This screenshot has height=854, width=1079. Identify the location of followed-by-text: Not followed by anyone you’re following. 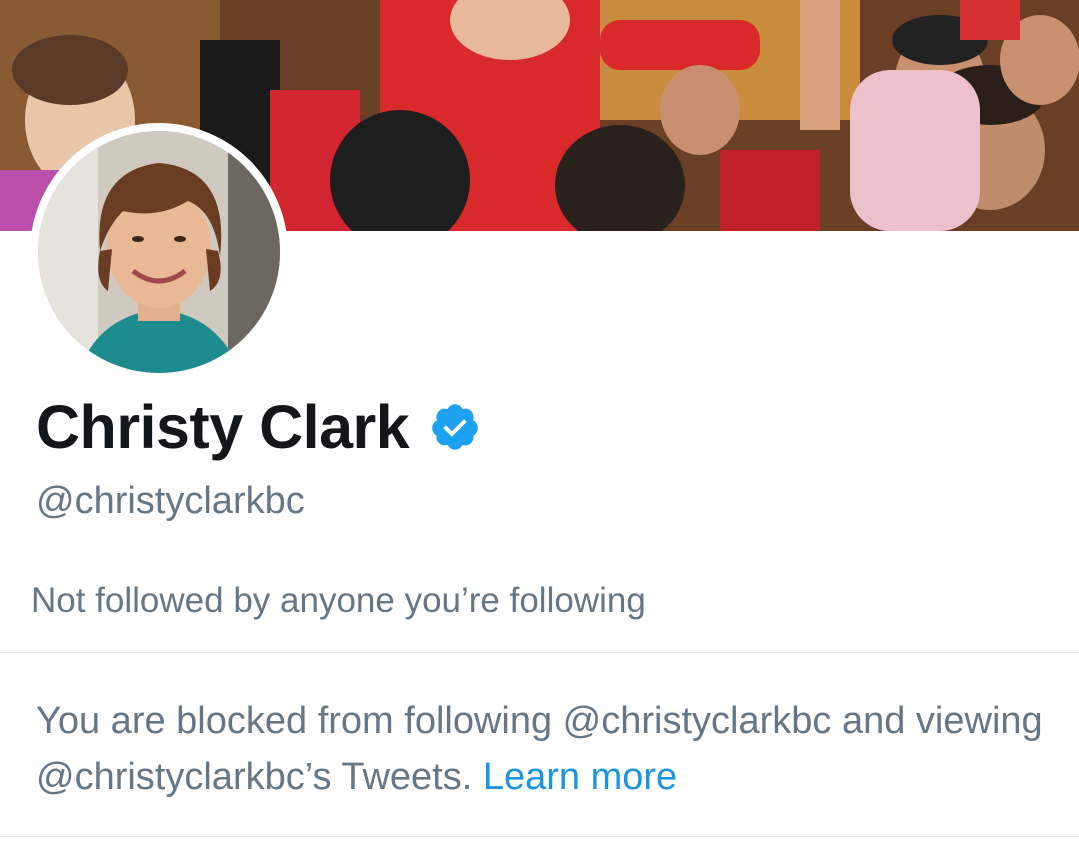
(338, 600).